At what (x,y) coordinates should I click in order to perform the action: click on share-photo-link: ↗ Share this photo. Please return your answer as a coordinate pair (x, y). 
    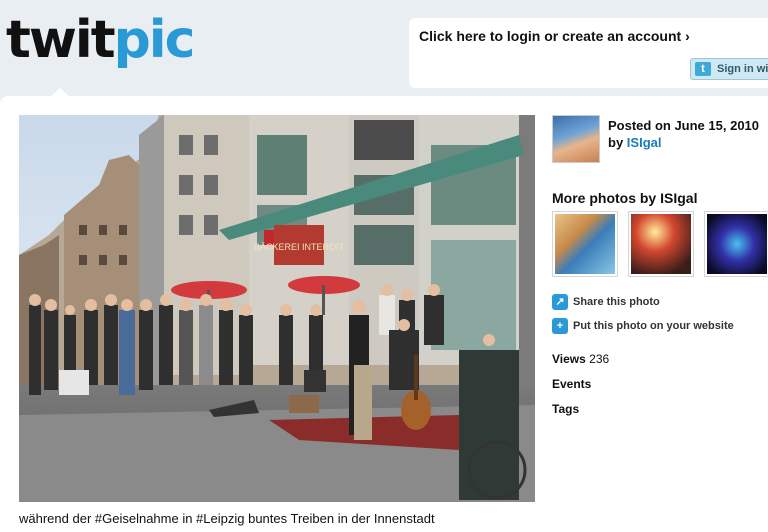
    Looking at the image, I should click on (606, 302).